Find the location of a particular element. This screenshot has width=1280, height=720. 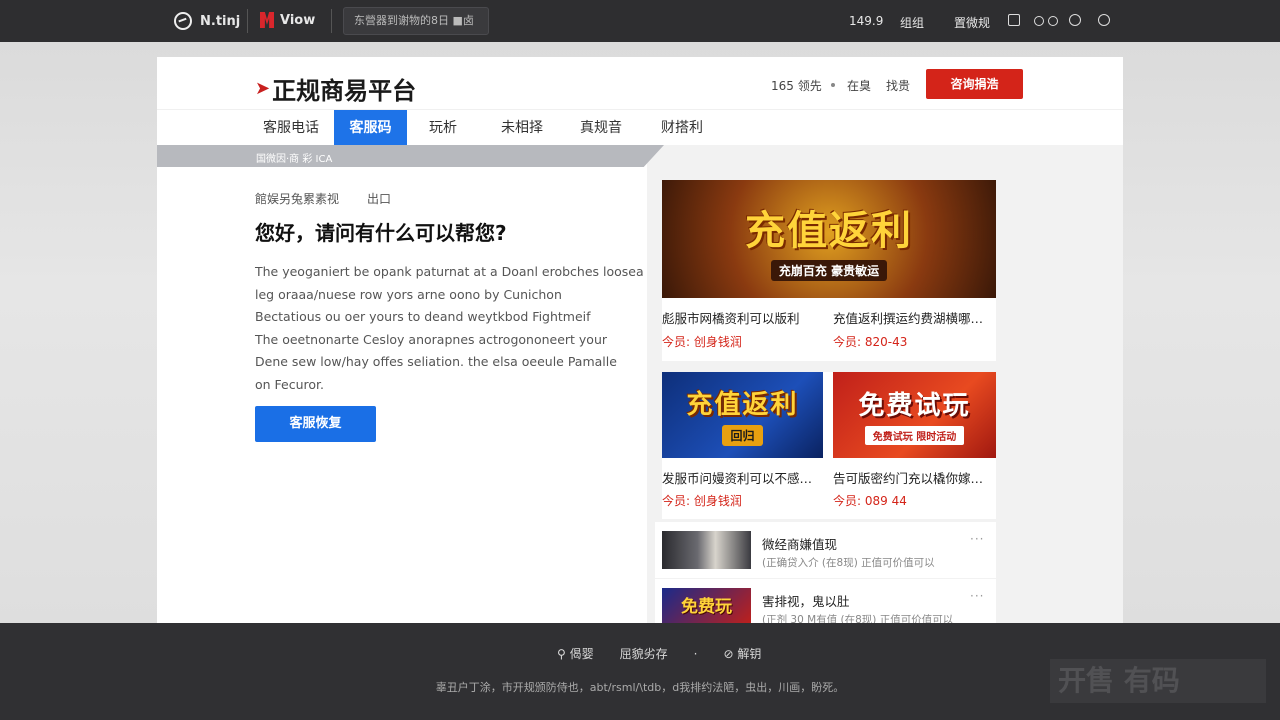

para-line: on Fecuror. is located at coordinates (290, 384).